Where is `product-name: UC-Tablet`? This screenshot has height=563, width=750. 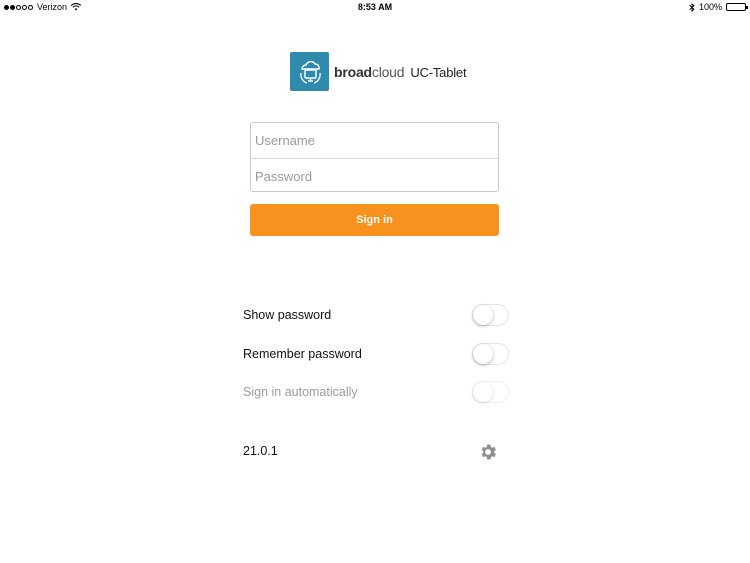
product-name: UC-Tablet is located at coordinates (438, 72).